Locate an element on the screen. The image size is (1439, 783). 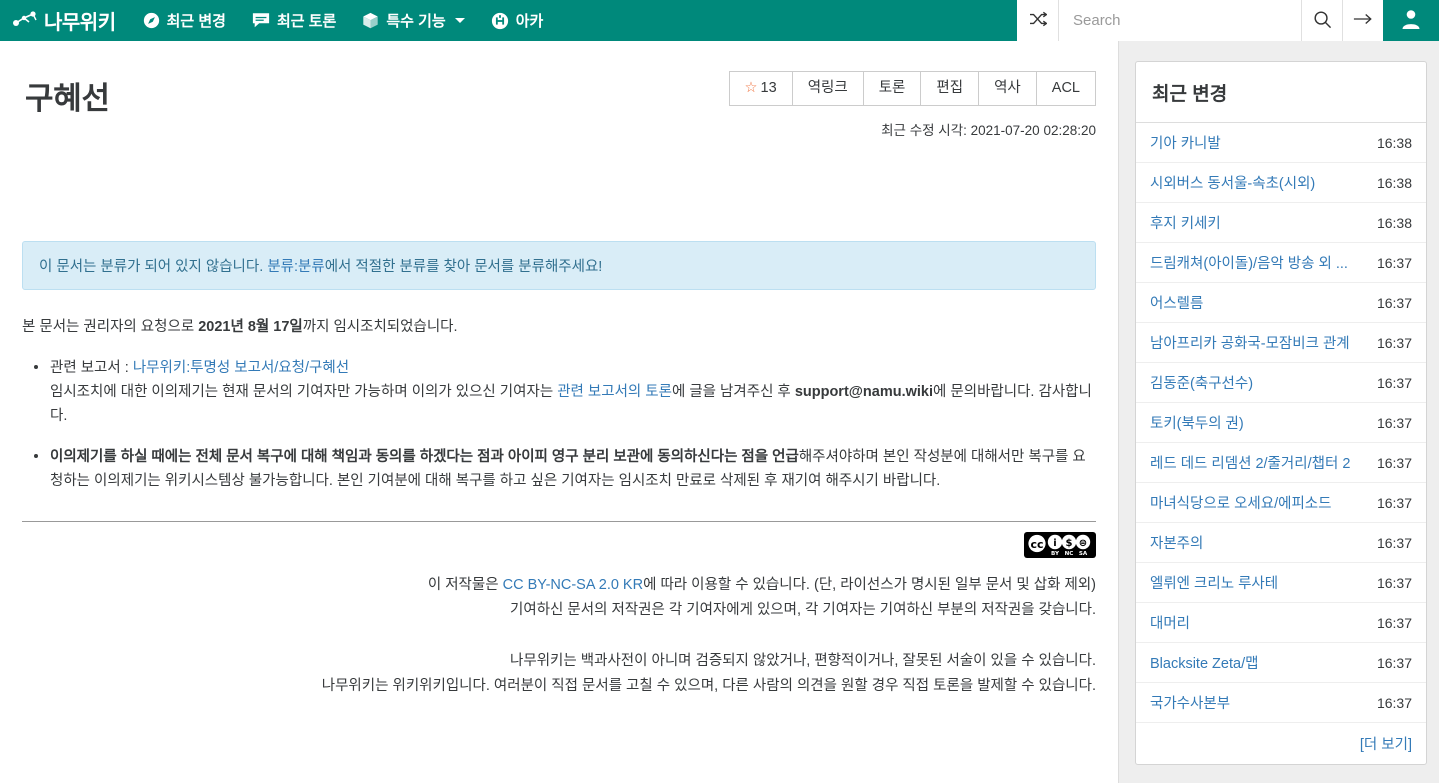
recent-change-link: 김동준(축구선수) is located at coordinates (1201, 382).